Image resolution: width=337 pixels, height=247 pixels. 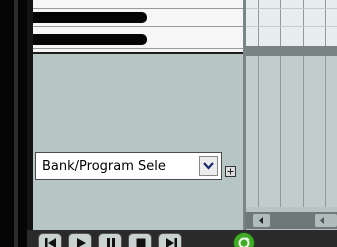 What do you see at coordinates (110, 240) in the screenshot?
I see `pause-icon` at bounding box center [110, 240].